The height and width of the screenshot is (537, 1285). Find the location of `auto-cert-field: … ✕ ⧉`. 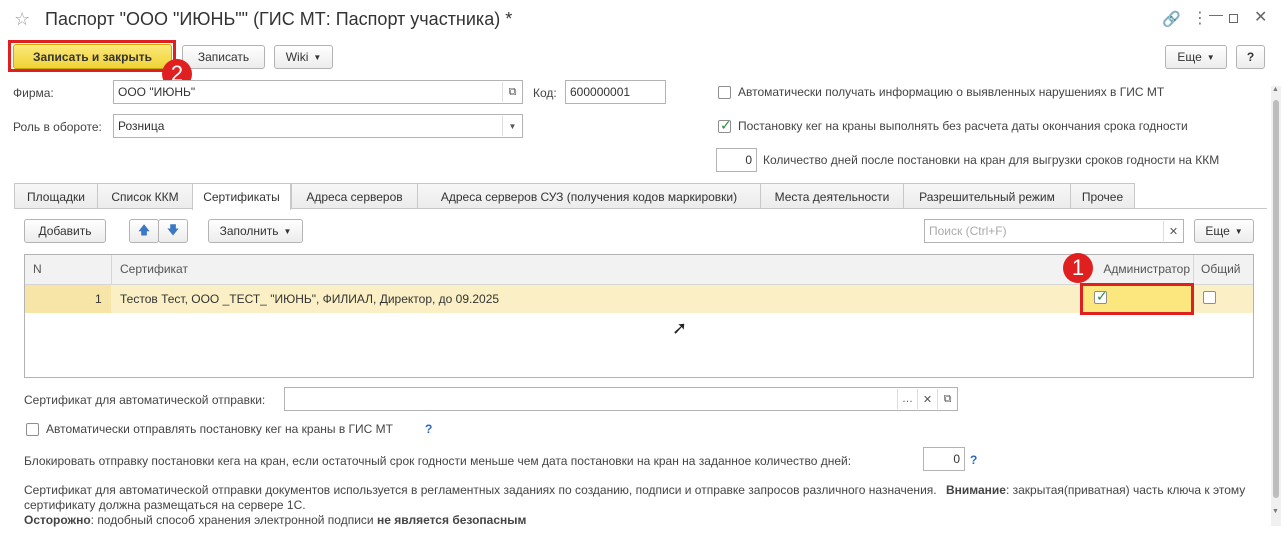

auto-cert-field: … ✕ ⧉ is located at coordinates (621, 399).